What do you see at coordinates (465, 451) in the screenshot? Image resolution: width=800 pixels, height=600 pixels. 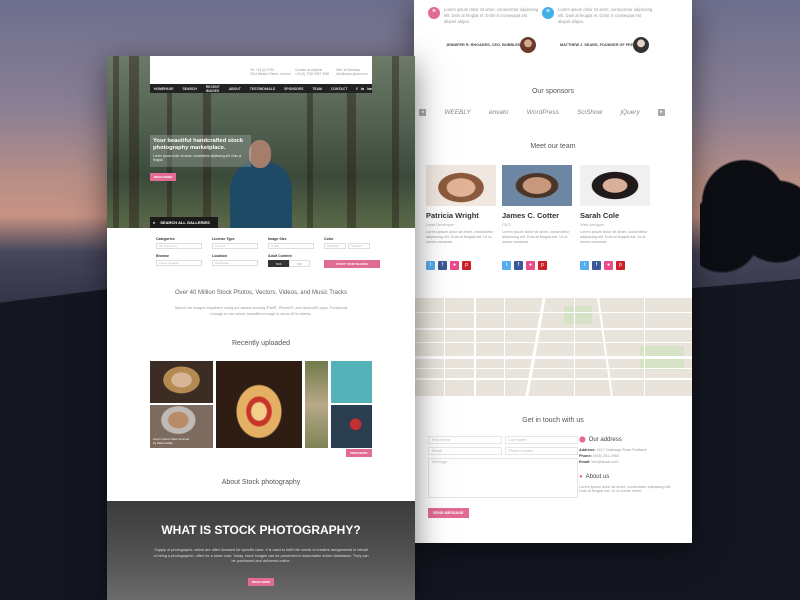 I see `email-field: Email` at bounding box center [465, 451].